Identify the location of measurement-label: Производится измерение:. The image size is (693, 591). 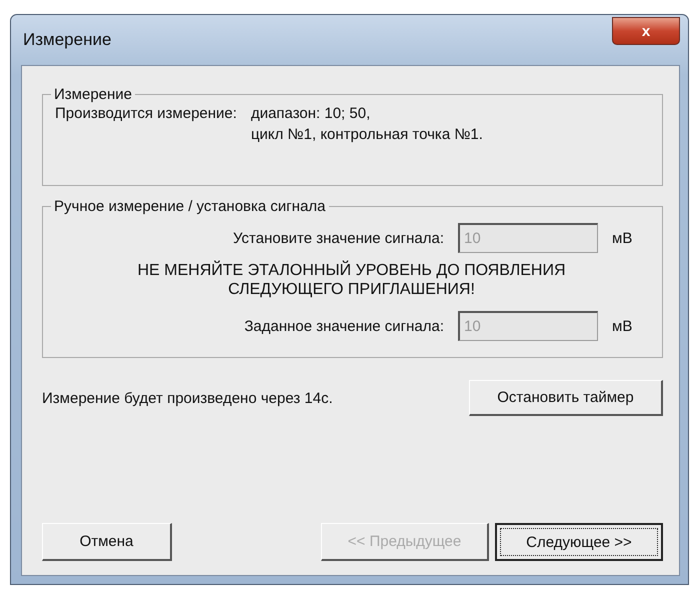
(146, 114).